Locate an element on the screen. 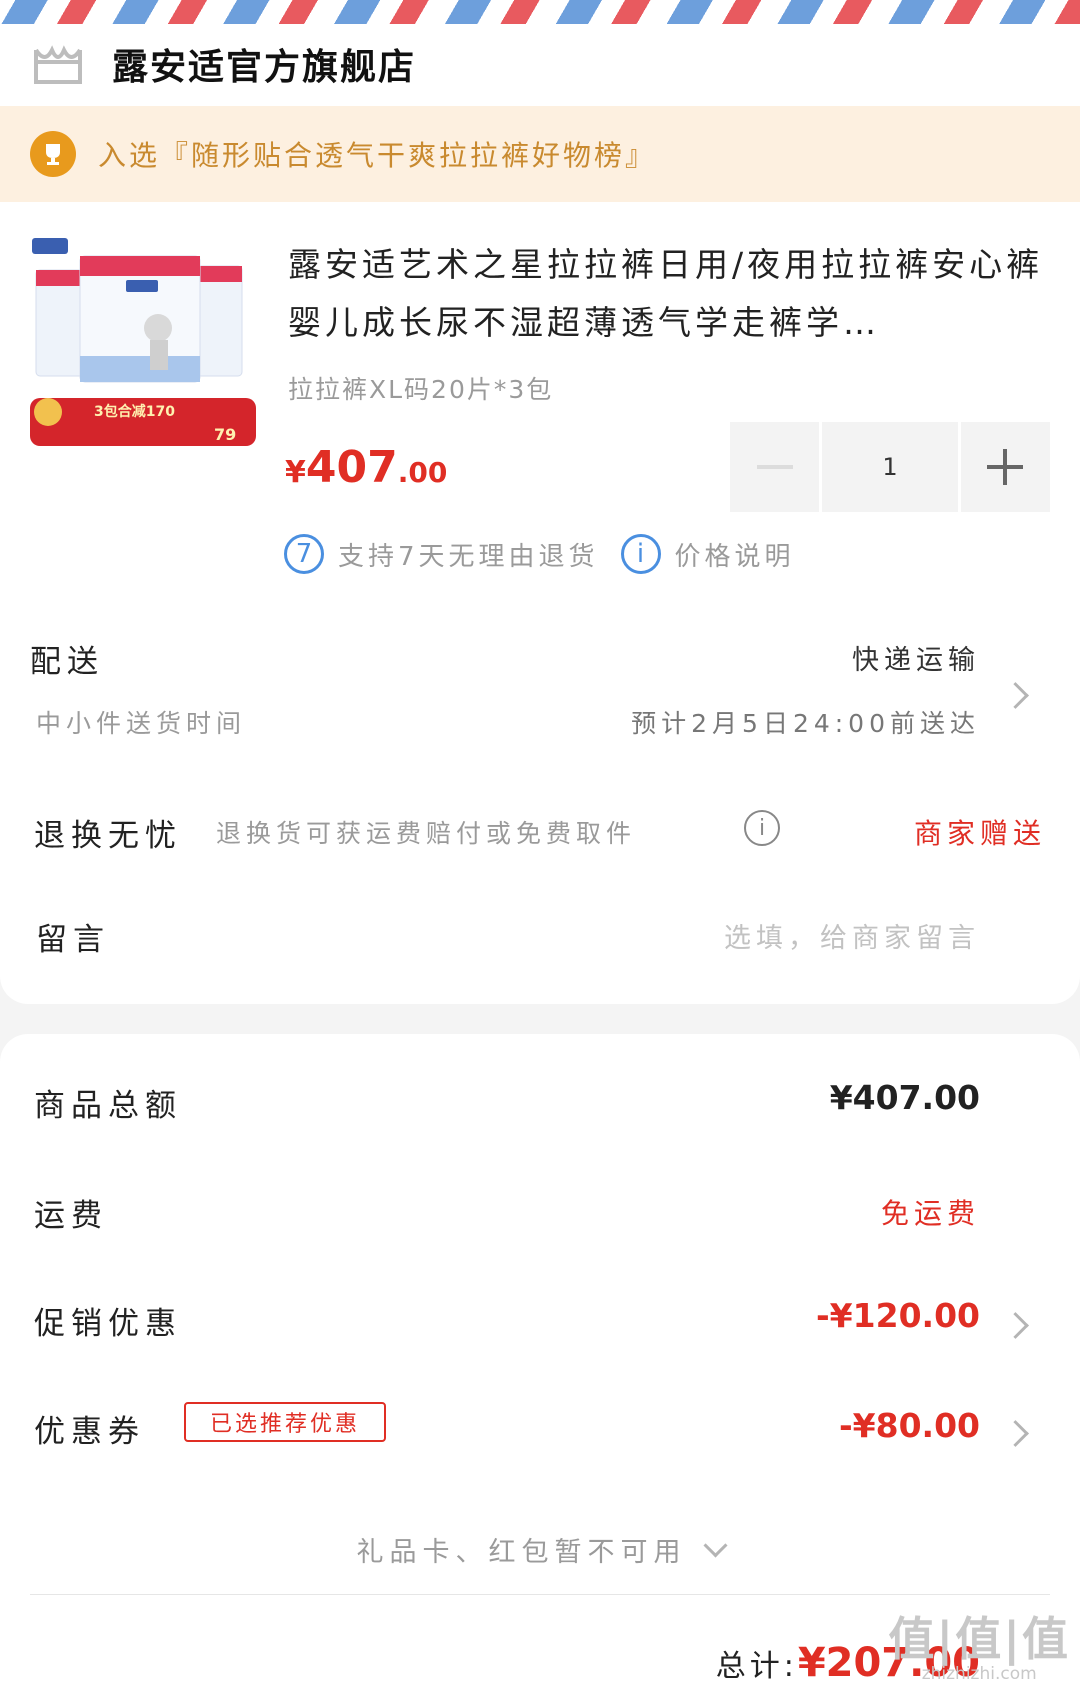  airmail-border is located at coordinates (540, 12).